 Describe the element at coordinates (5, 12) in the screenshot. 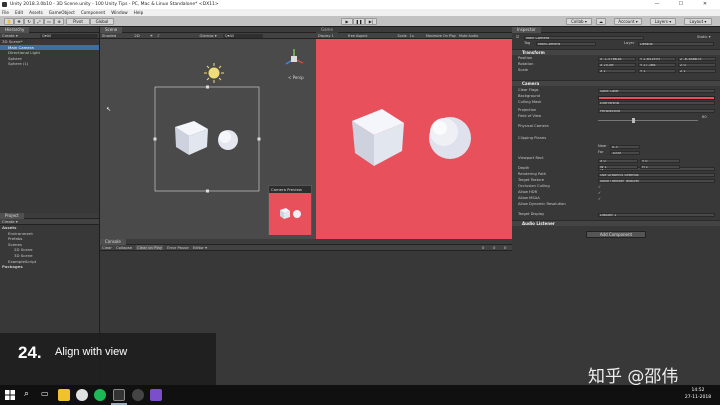

I see `menu-file: File` at that location.